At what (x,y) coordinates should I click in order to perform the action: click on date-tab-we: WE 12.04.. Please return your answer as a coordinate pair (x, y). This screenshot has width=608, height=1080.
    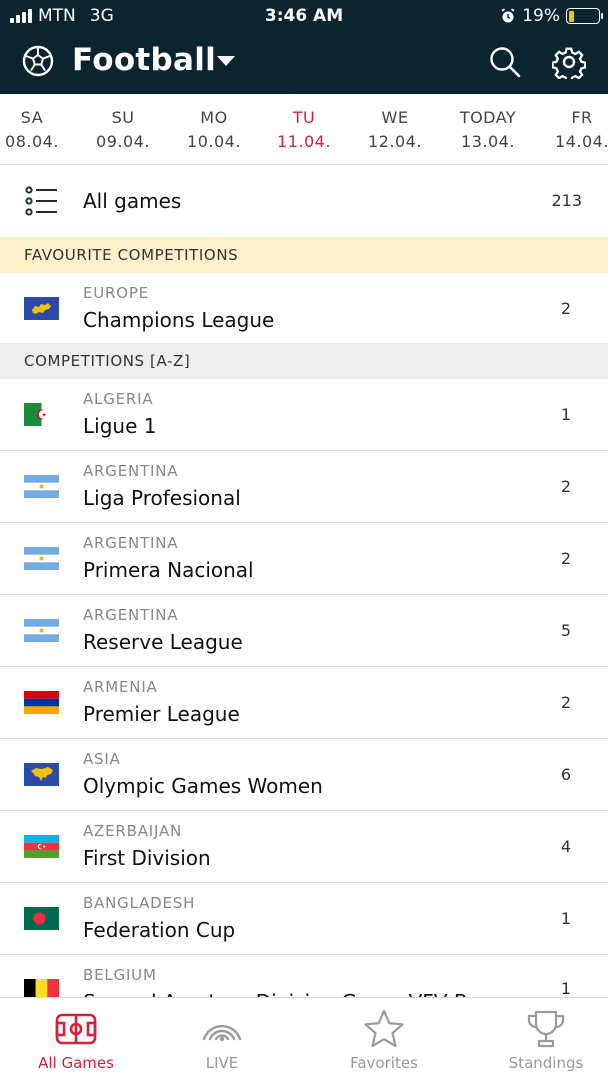
    Looking at the image, I should click on (395, 129).